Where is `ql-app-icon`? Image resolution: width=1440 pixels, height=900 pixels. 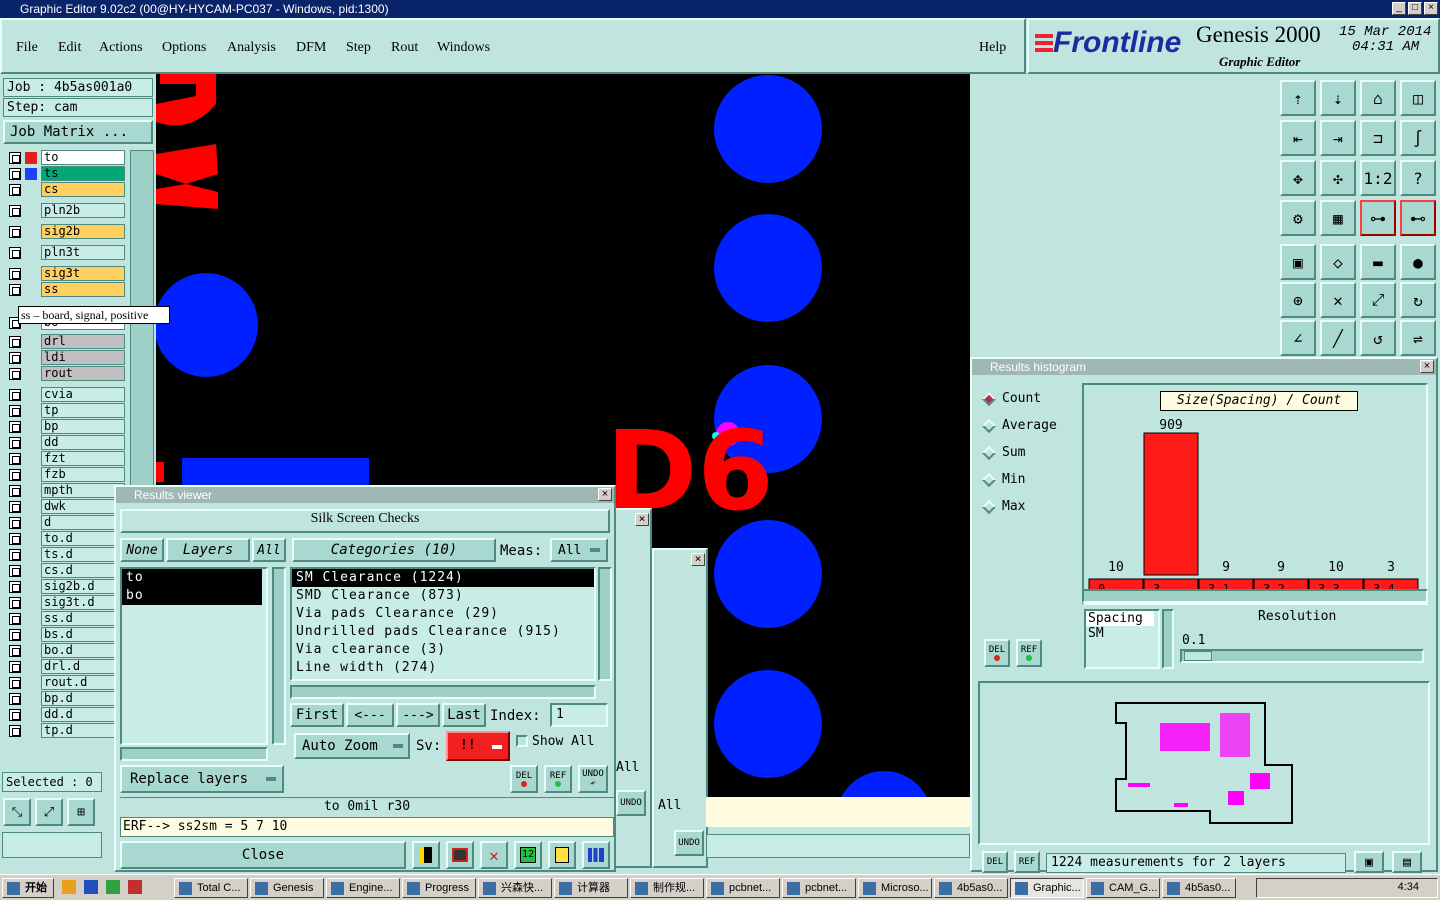 ql-app-icon is located at coordinates (69, 887).